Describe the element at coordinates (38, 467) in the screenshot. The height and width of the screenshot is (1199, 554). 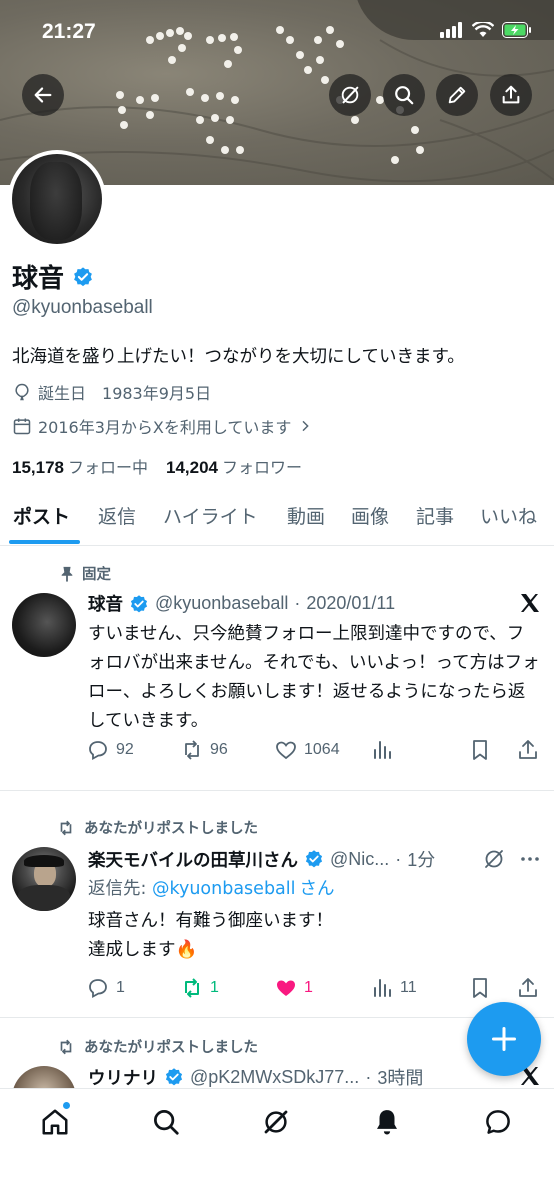
I see `following-count: 15,178` at that location.